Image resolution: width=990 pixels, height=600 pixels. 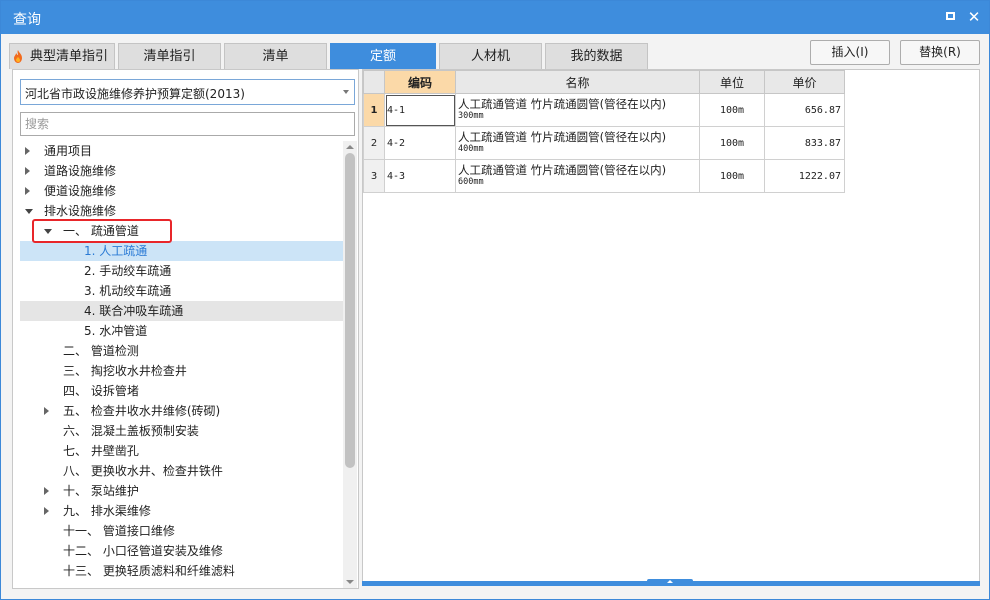 I want to click on code-cell: 4-1, so click(x=420, y=110).